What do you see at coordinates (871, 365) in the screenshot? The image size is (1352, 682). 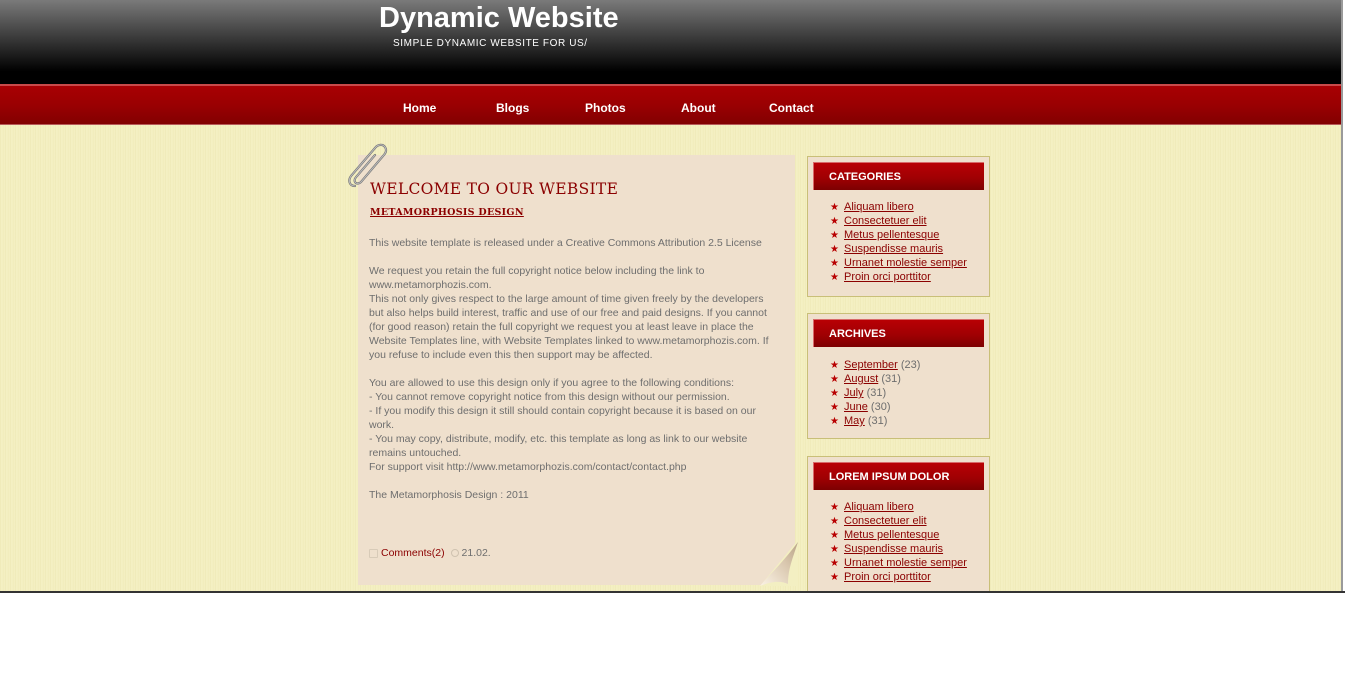 I see `archive-link: September` at bounding box center [871, 365].